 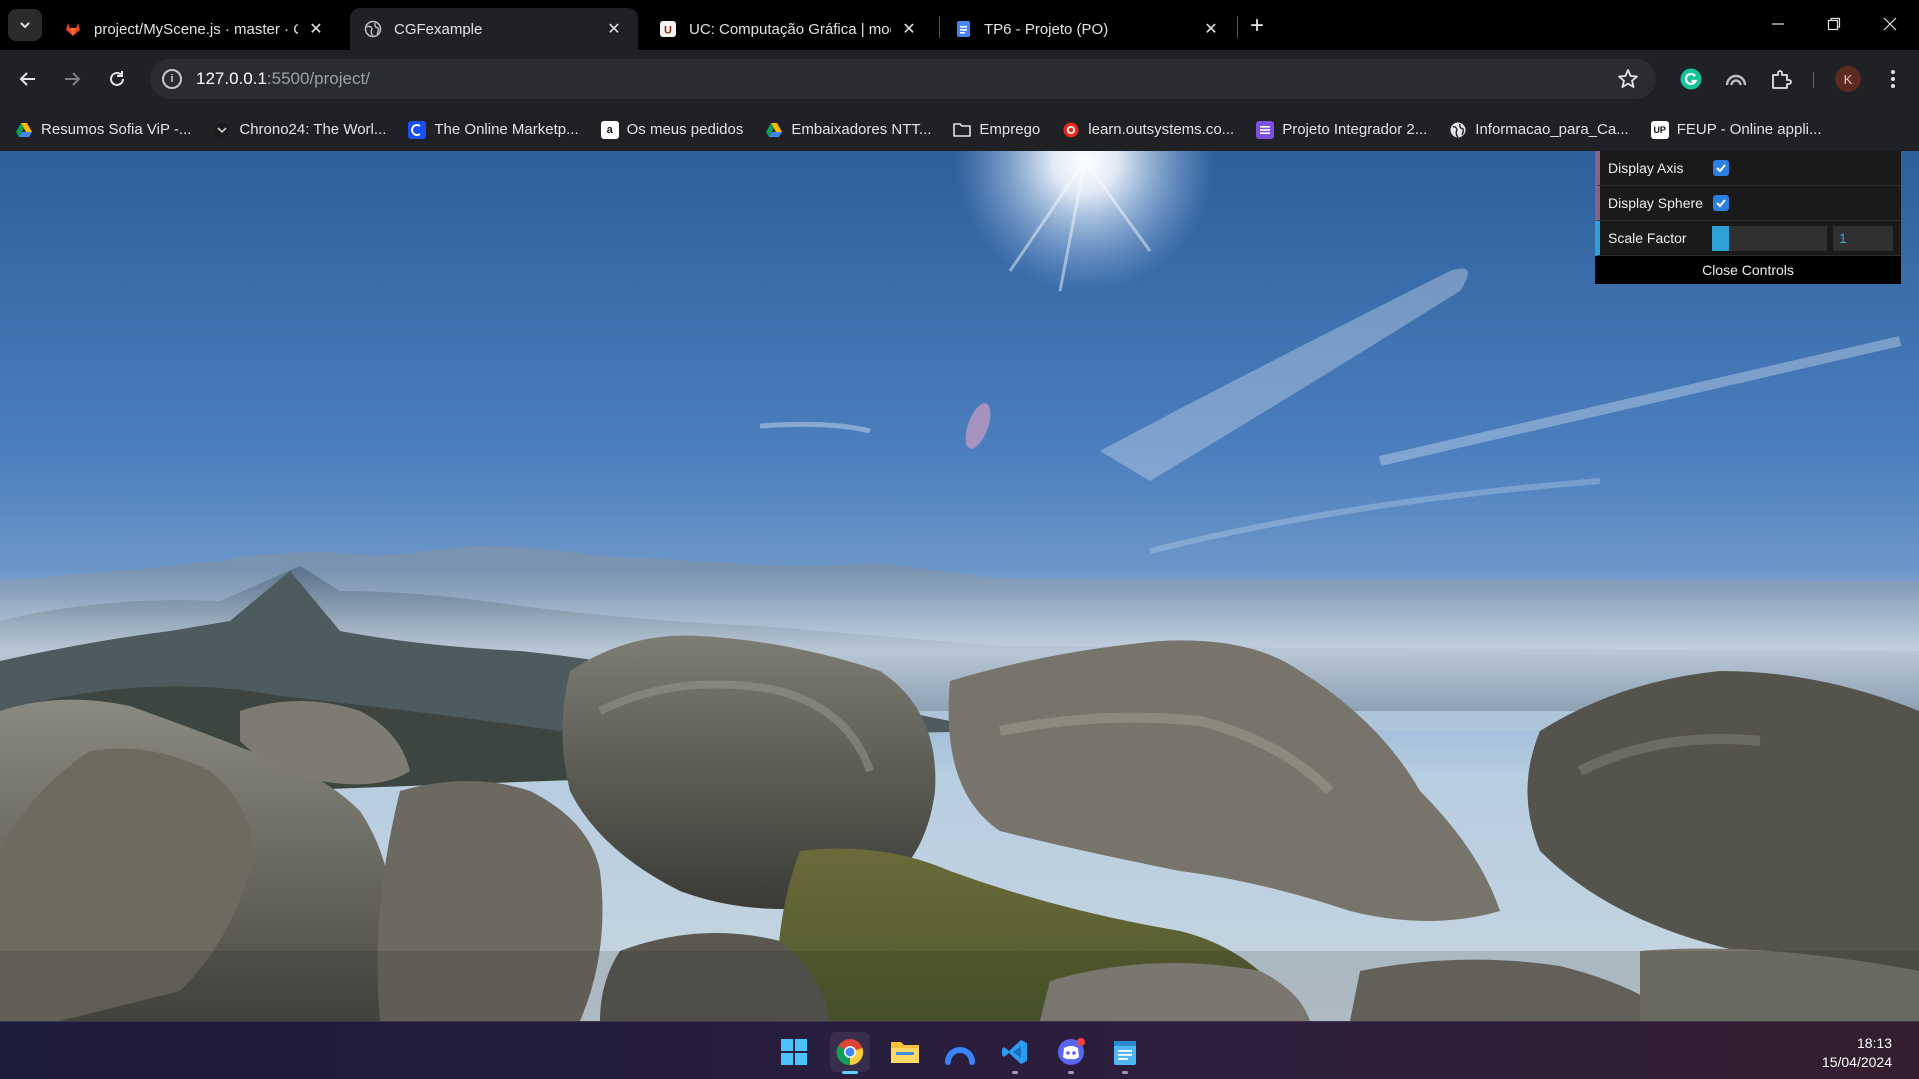 What do you see at coordinates (1834, 24) in the screenshot?
I see `restore-button` at bounding box center [1834, 24].